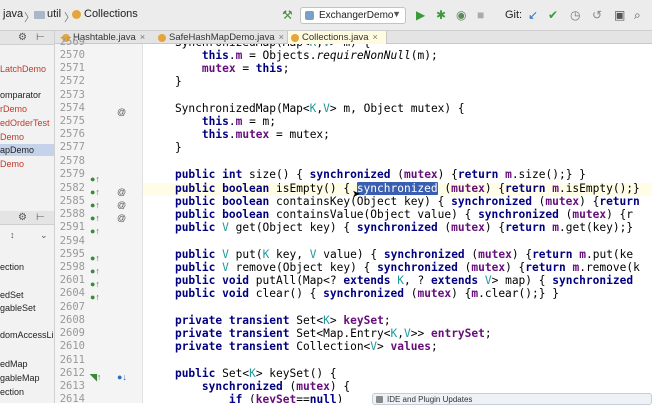 This screenshot has height=406, width=652. What do you see at coordinates (13, 14) in the screenshot?
I see `breadcrumb-java: java` at bounding box center [13, 14].